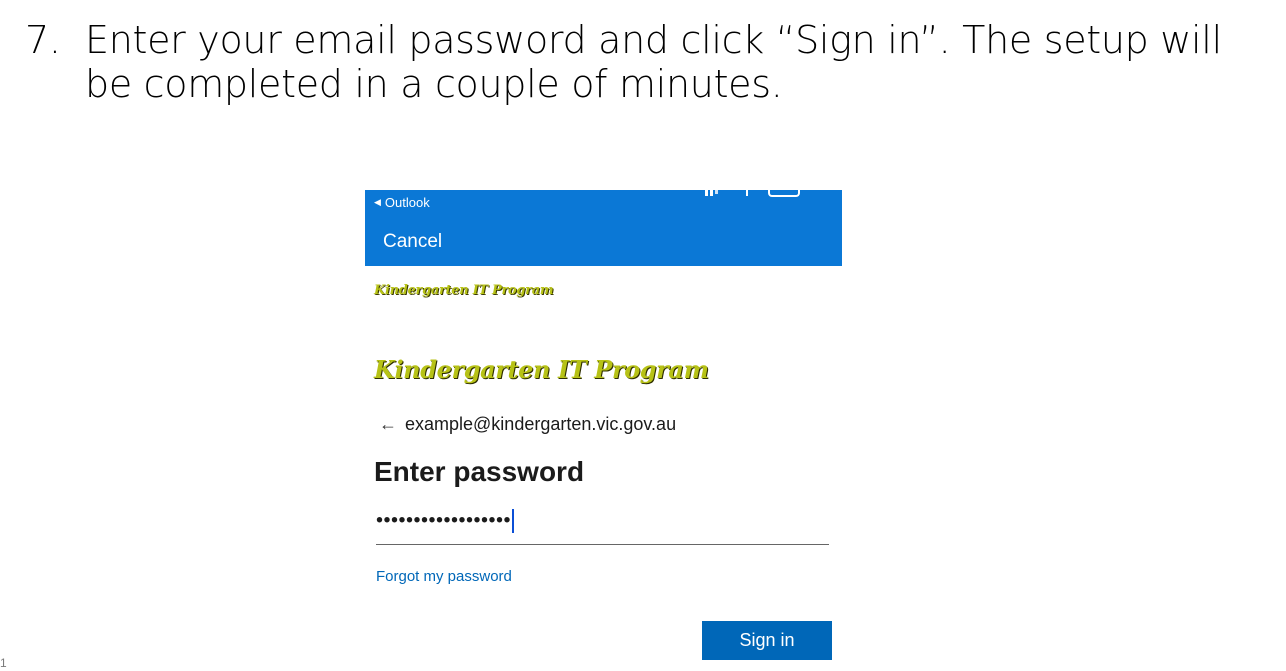  I want to click on account-identity: ← example@kindergarten.vic.gov.au, so click(527, 424).